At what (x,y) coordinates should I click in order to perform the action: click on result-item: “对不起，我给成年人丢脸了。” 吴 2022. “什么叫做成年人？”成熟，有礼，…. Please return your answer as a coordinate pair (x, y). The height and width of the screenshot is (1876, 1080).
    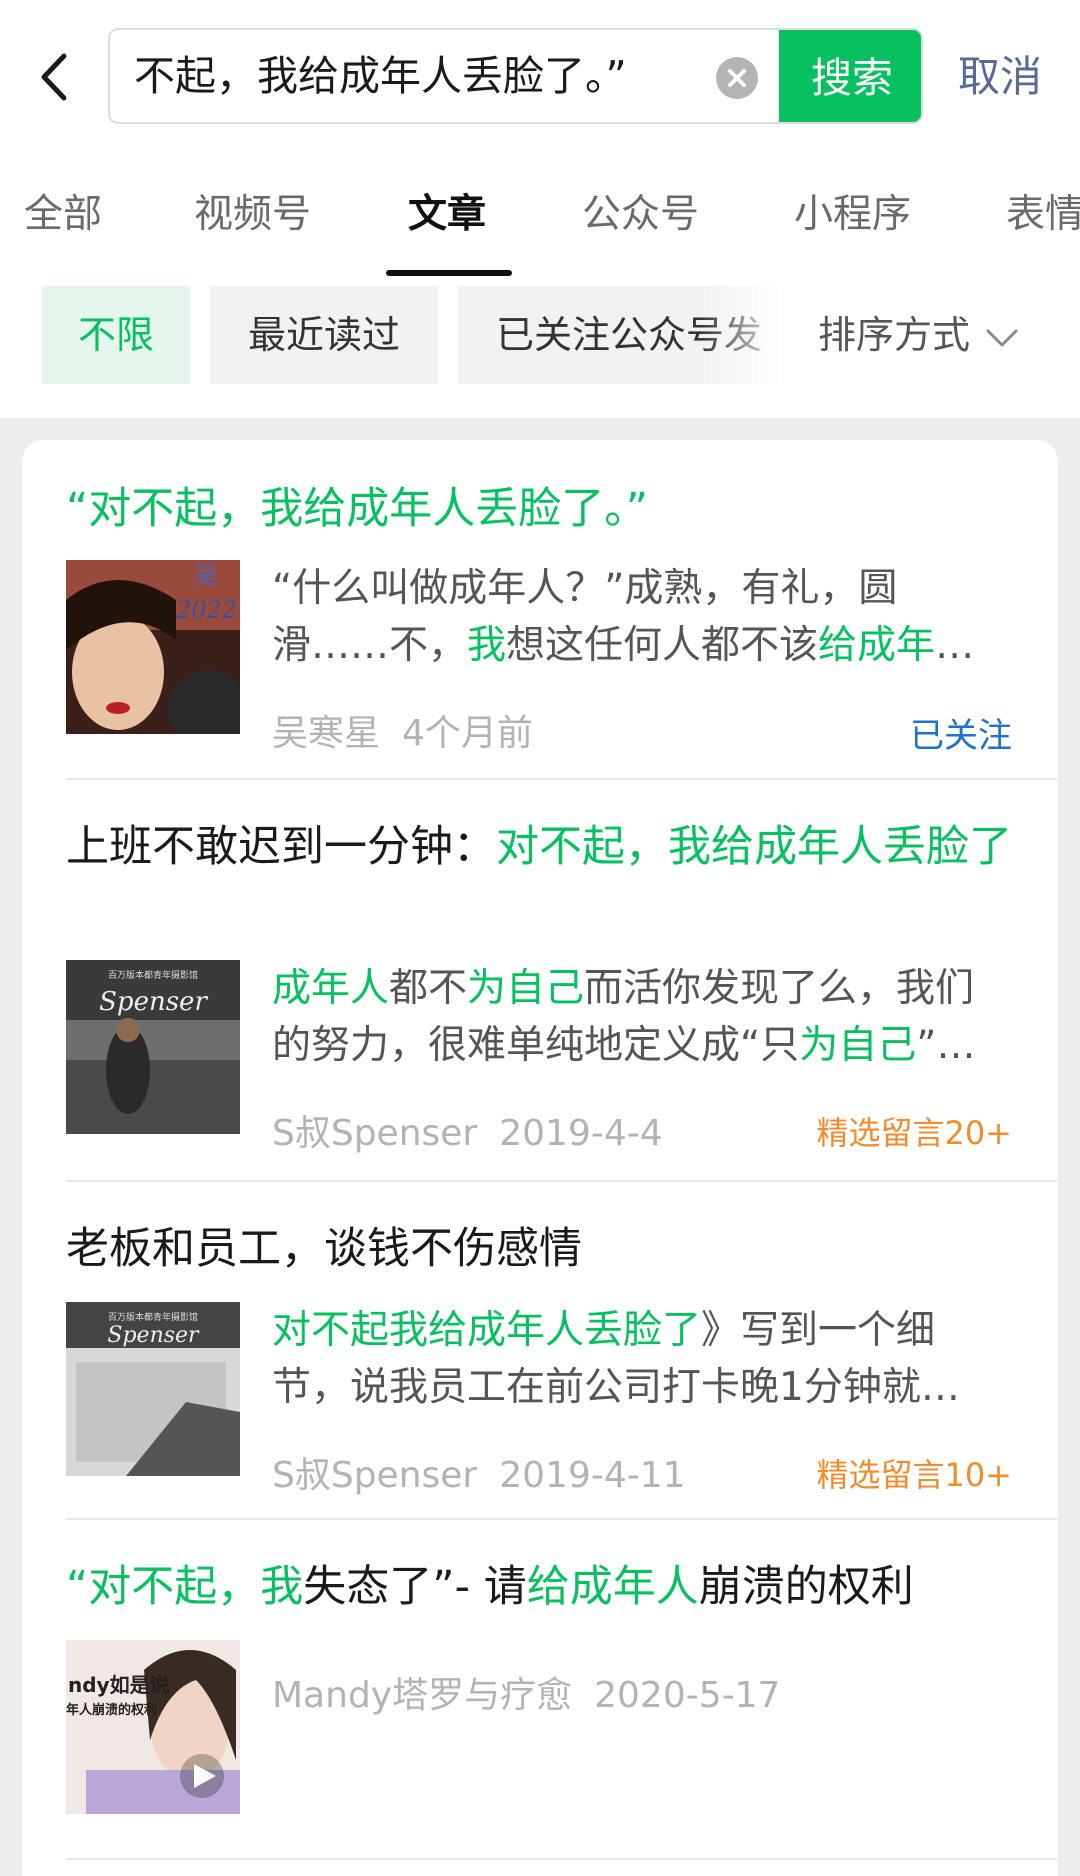
    Looking at the image, I should click on (561, 617).